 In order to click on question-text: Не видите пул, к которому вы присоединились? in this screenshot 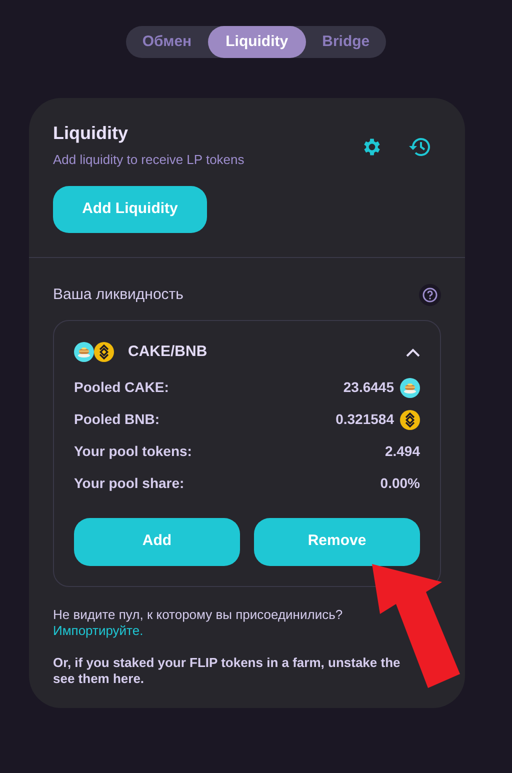, I will do `click(198, 614)`.